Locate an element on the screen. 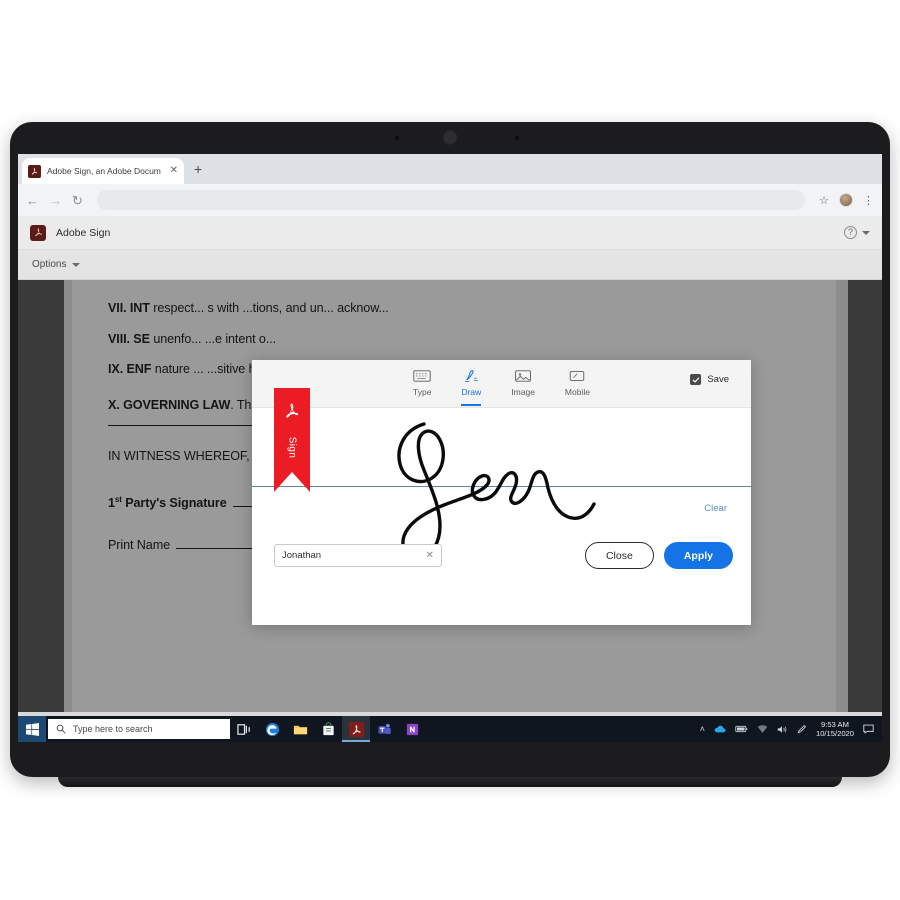 This screenshot has width=900, height=900. help-button: ? is located at coordinates (857, 232).